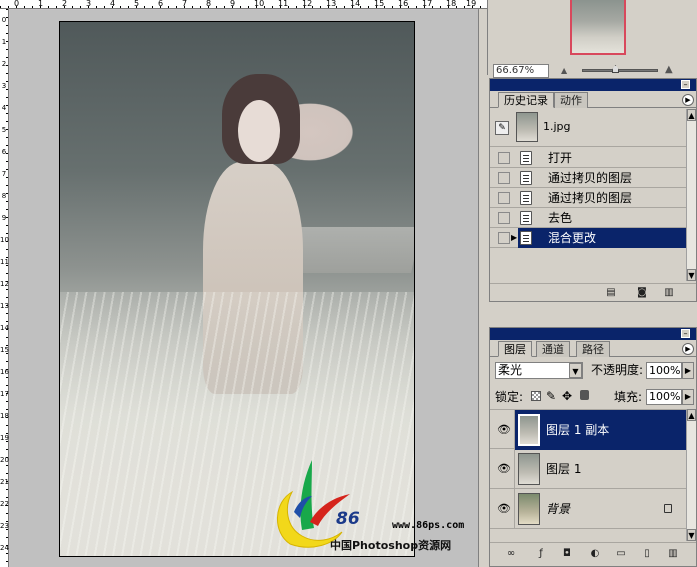  I want to click on adjustment-layer-icon: ◐, so click(595, 554).